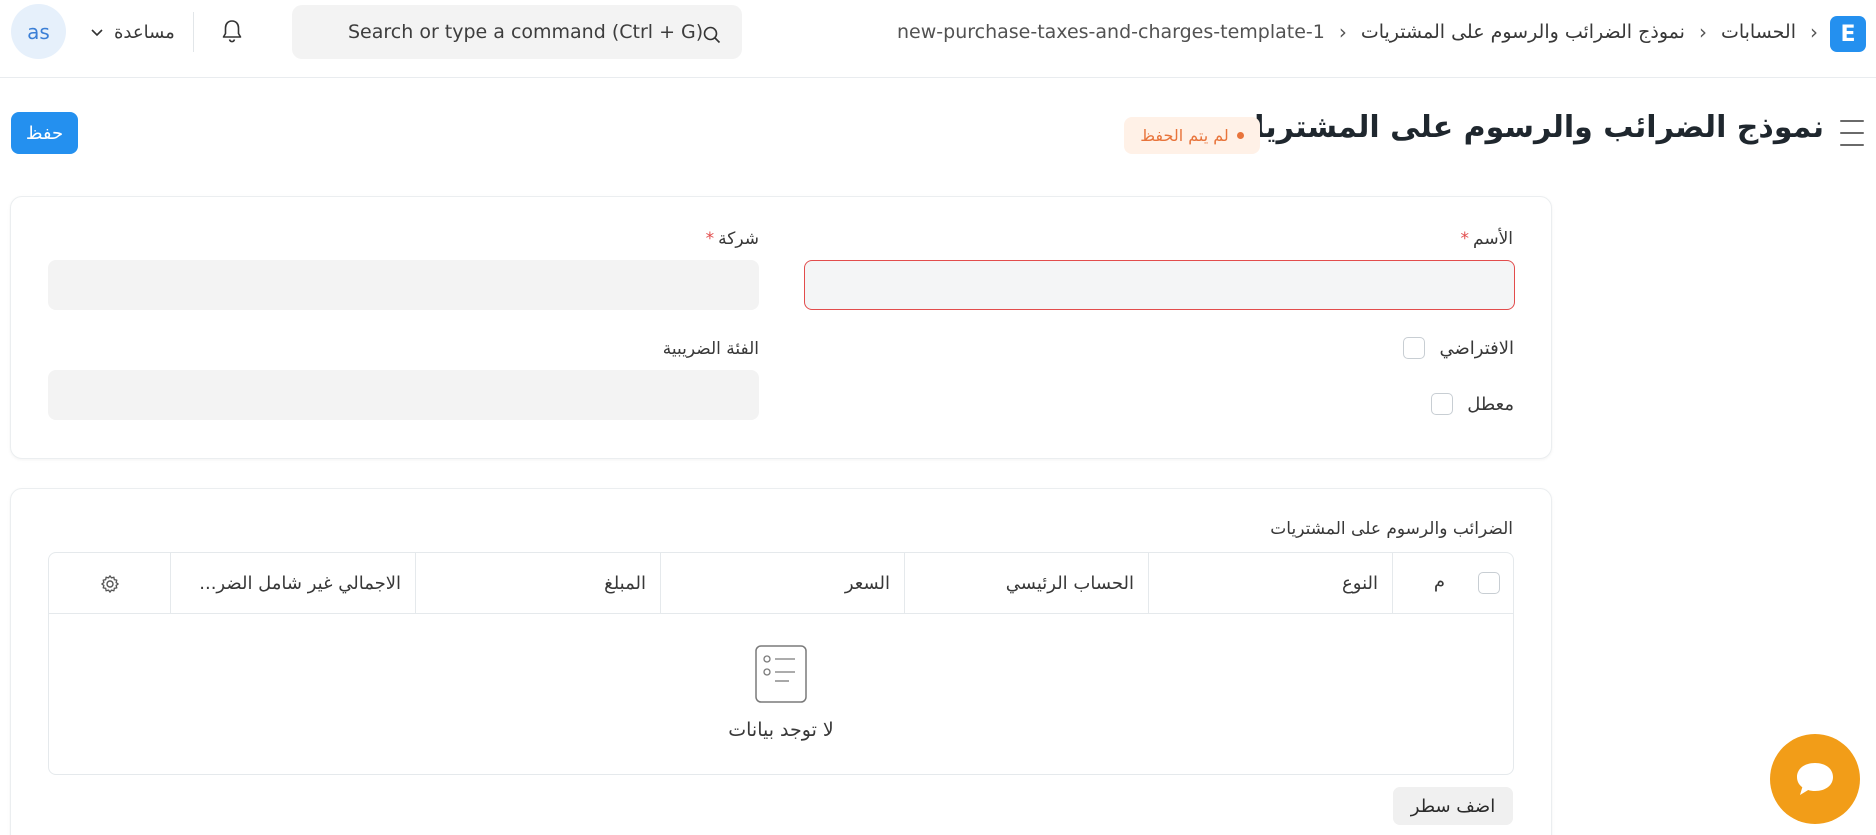 This screenshot has width=1876, height=835. I want to click on search-input: Search or type a command (Ctrl + G), so click(525, 32).